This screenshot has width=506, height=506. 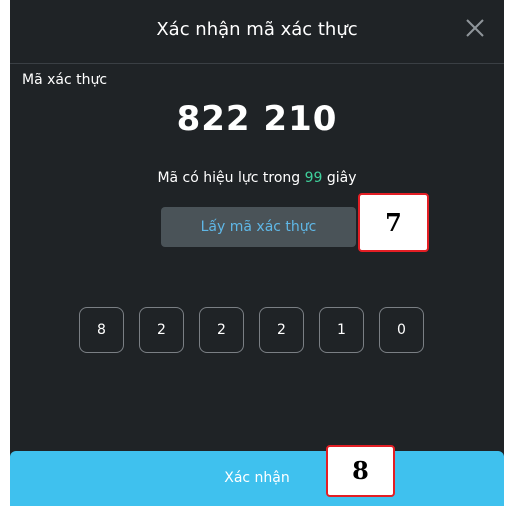 I want to click on otp-digit-6: 0, so click(x=401, y=330).